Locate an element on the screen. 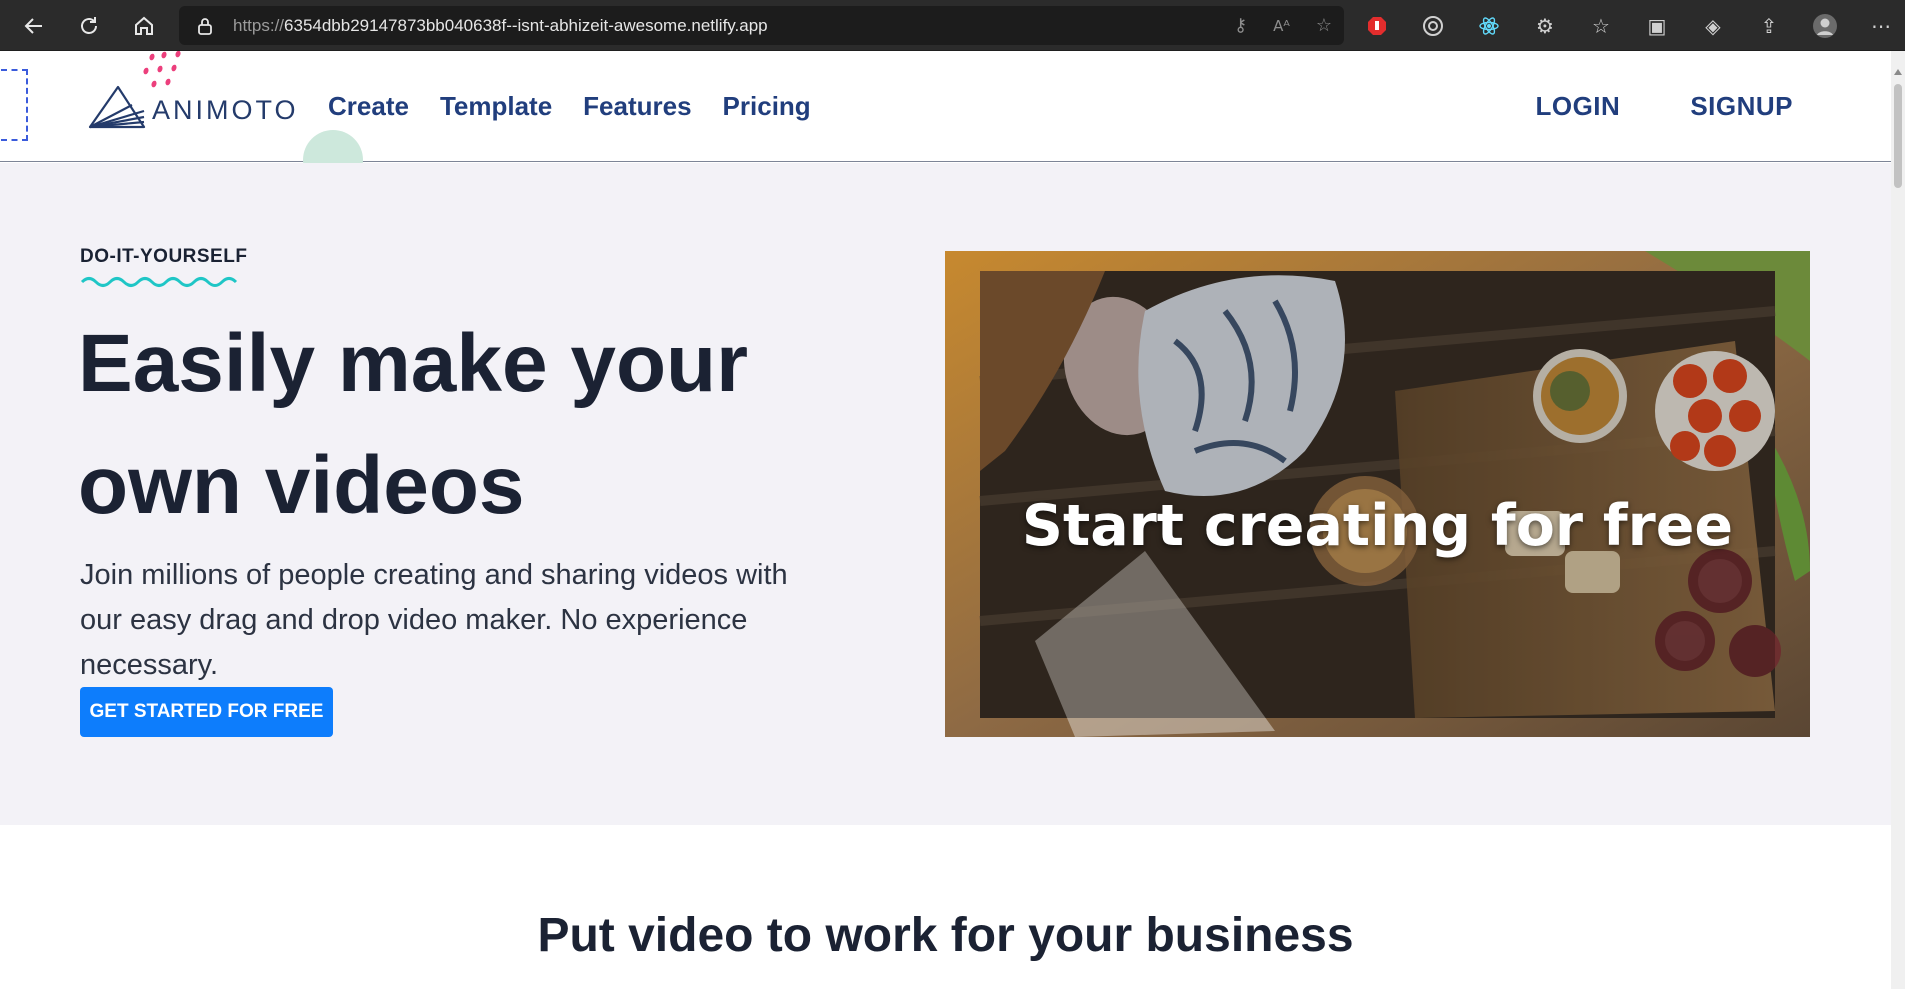 The height and width of the screenshot is (989, 1905). puzzle-icon: ⚙ is located at coordinates (1545, 26).